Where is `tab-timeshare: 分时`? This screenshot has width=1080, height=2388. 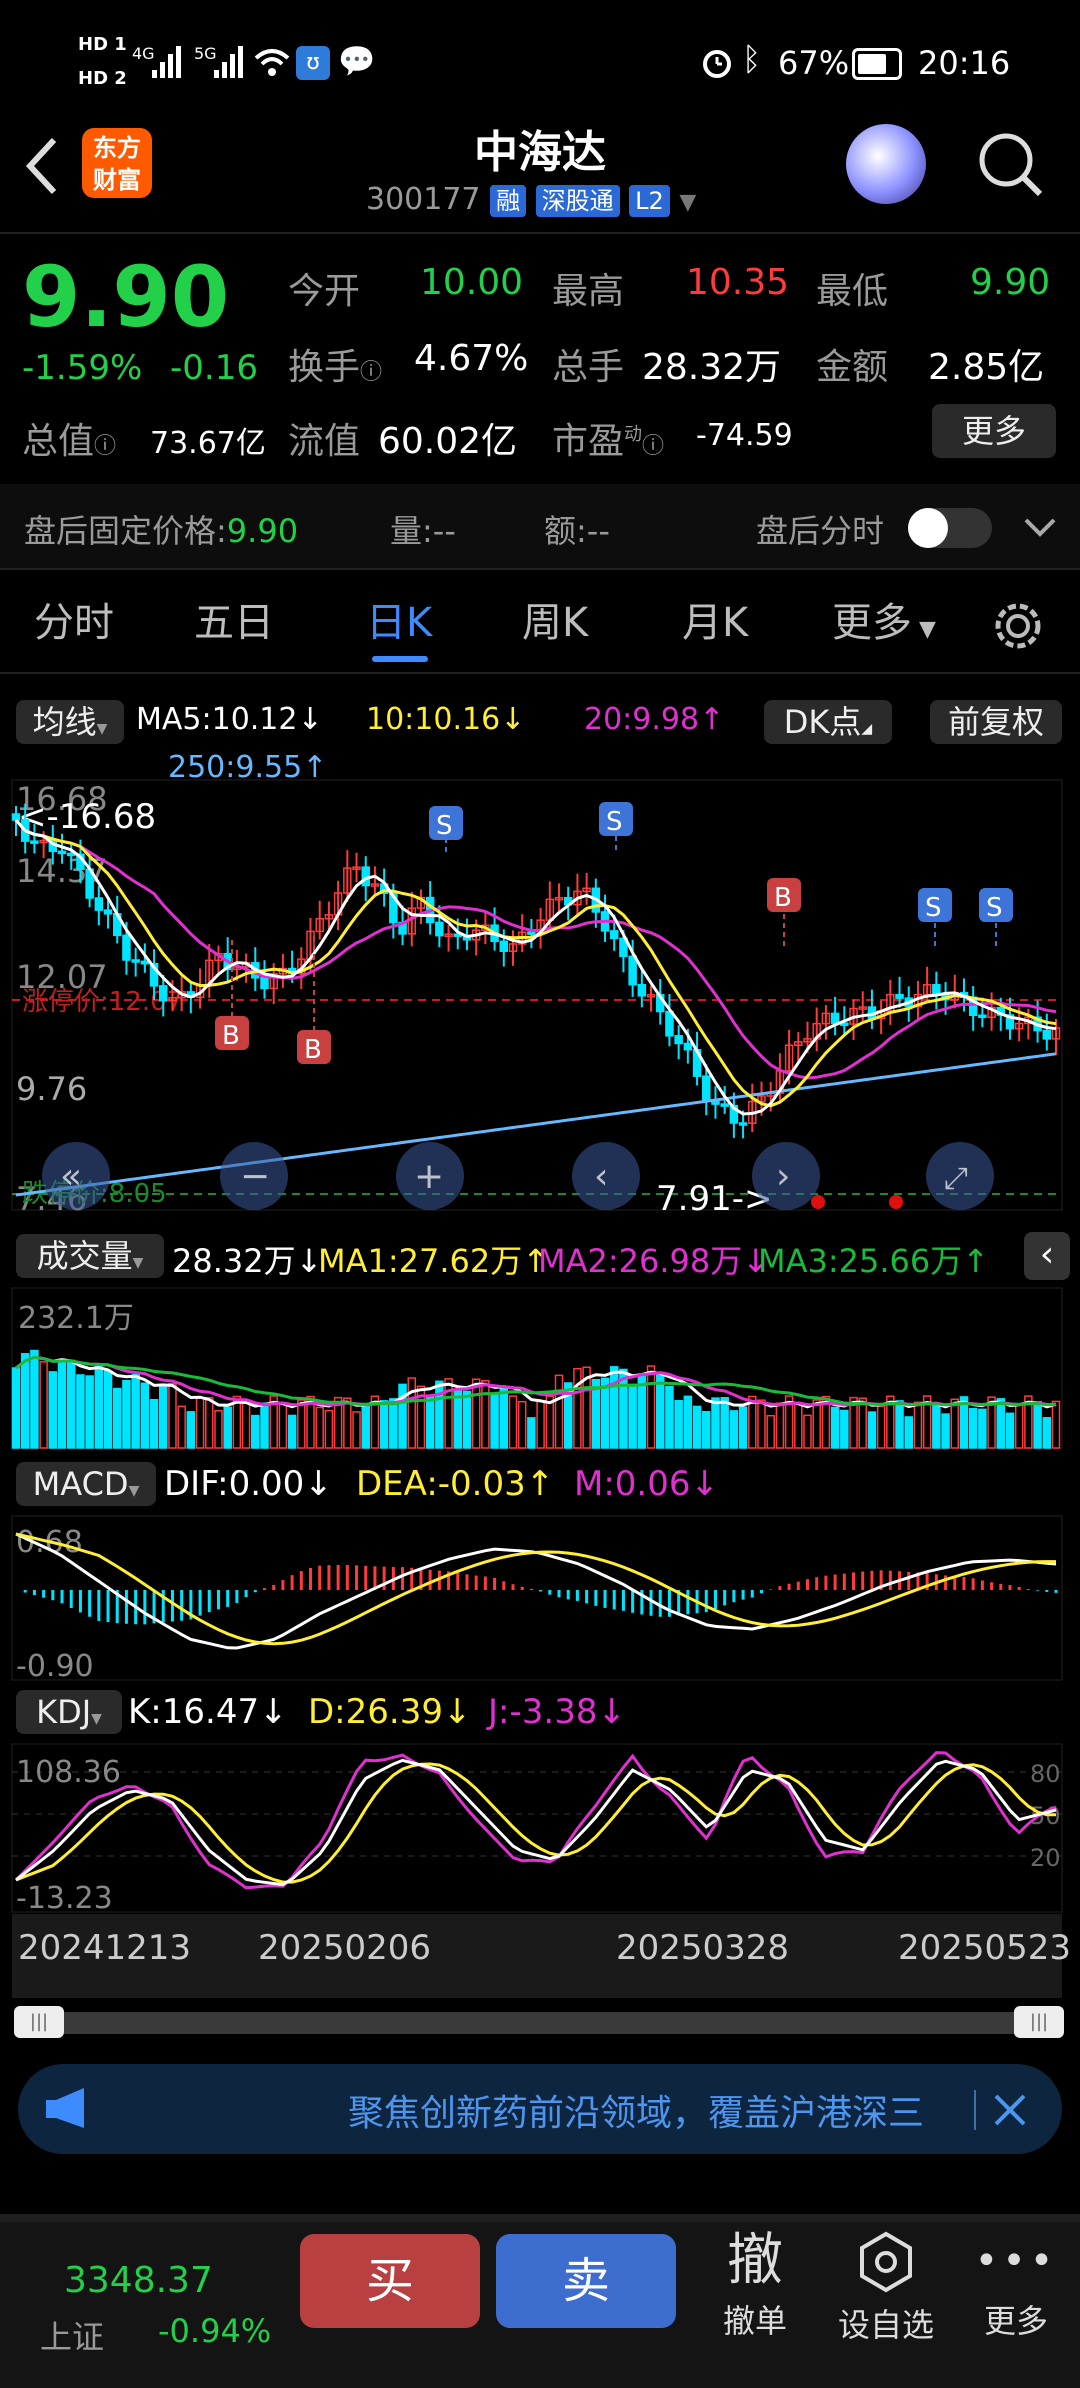
tab-timeshare: 分时 is located at coordinates (74, 623).